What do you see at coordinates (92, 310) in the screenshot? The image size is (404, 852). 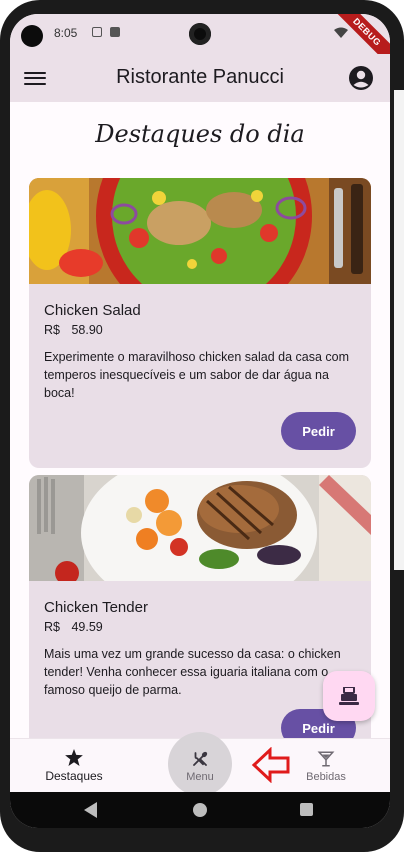 I see `dish-name: Chicken Salad` at bounding box center [92, 310].